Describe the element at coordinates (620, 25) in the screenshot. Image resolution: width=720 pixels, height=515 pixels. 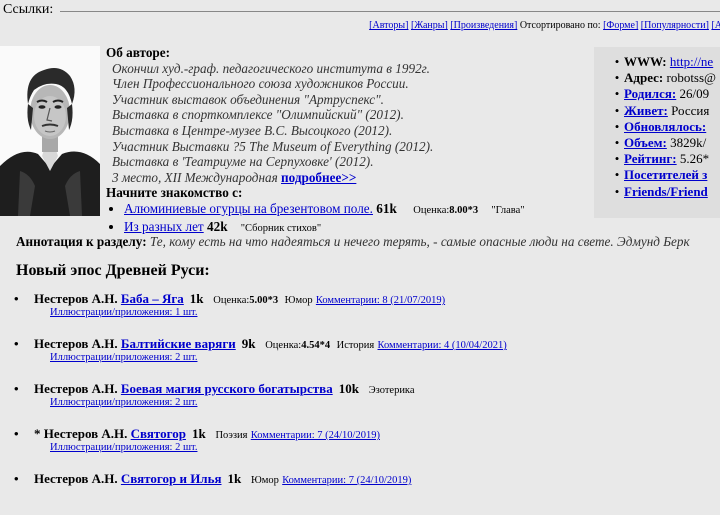
I see `sort-form-link: [Форме]` at that location.